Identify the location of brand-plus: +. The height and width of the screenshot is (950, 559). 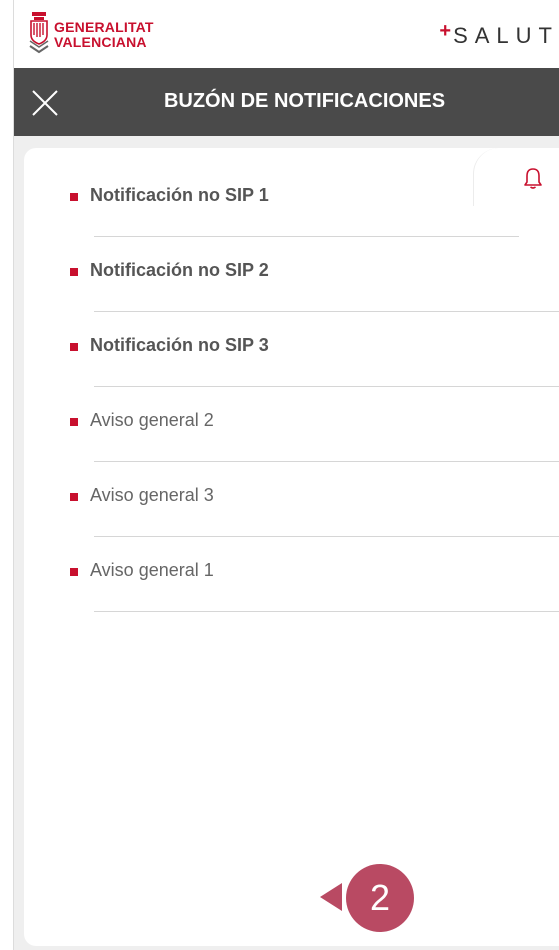
(446, 31).